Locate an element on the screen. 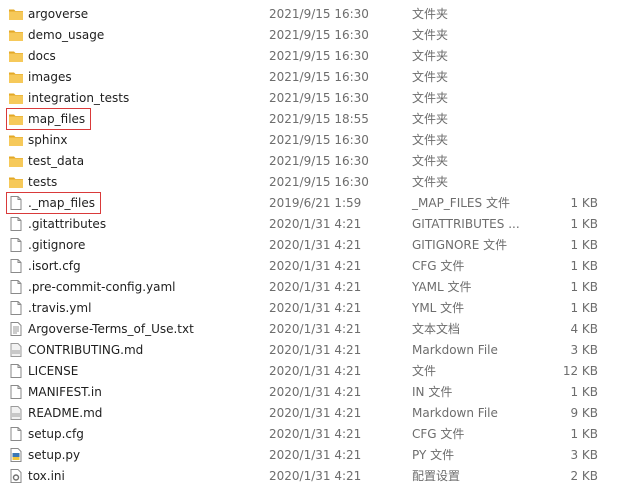 Image resolution: width=619 pixels, height=499 pixels. file-name: integration_tests is located at coordinates (79, 98).